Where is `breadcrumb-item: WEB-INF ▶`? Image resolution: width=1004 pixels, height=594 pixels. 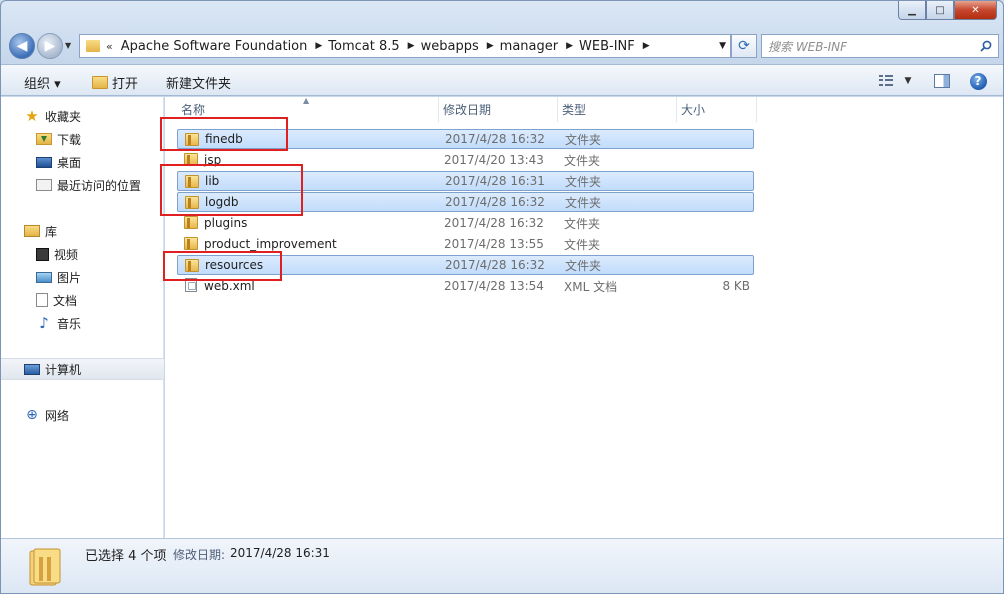 breadcrumb-item: WEB-INF ▶ is located at coordinates (614, 46).